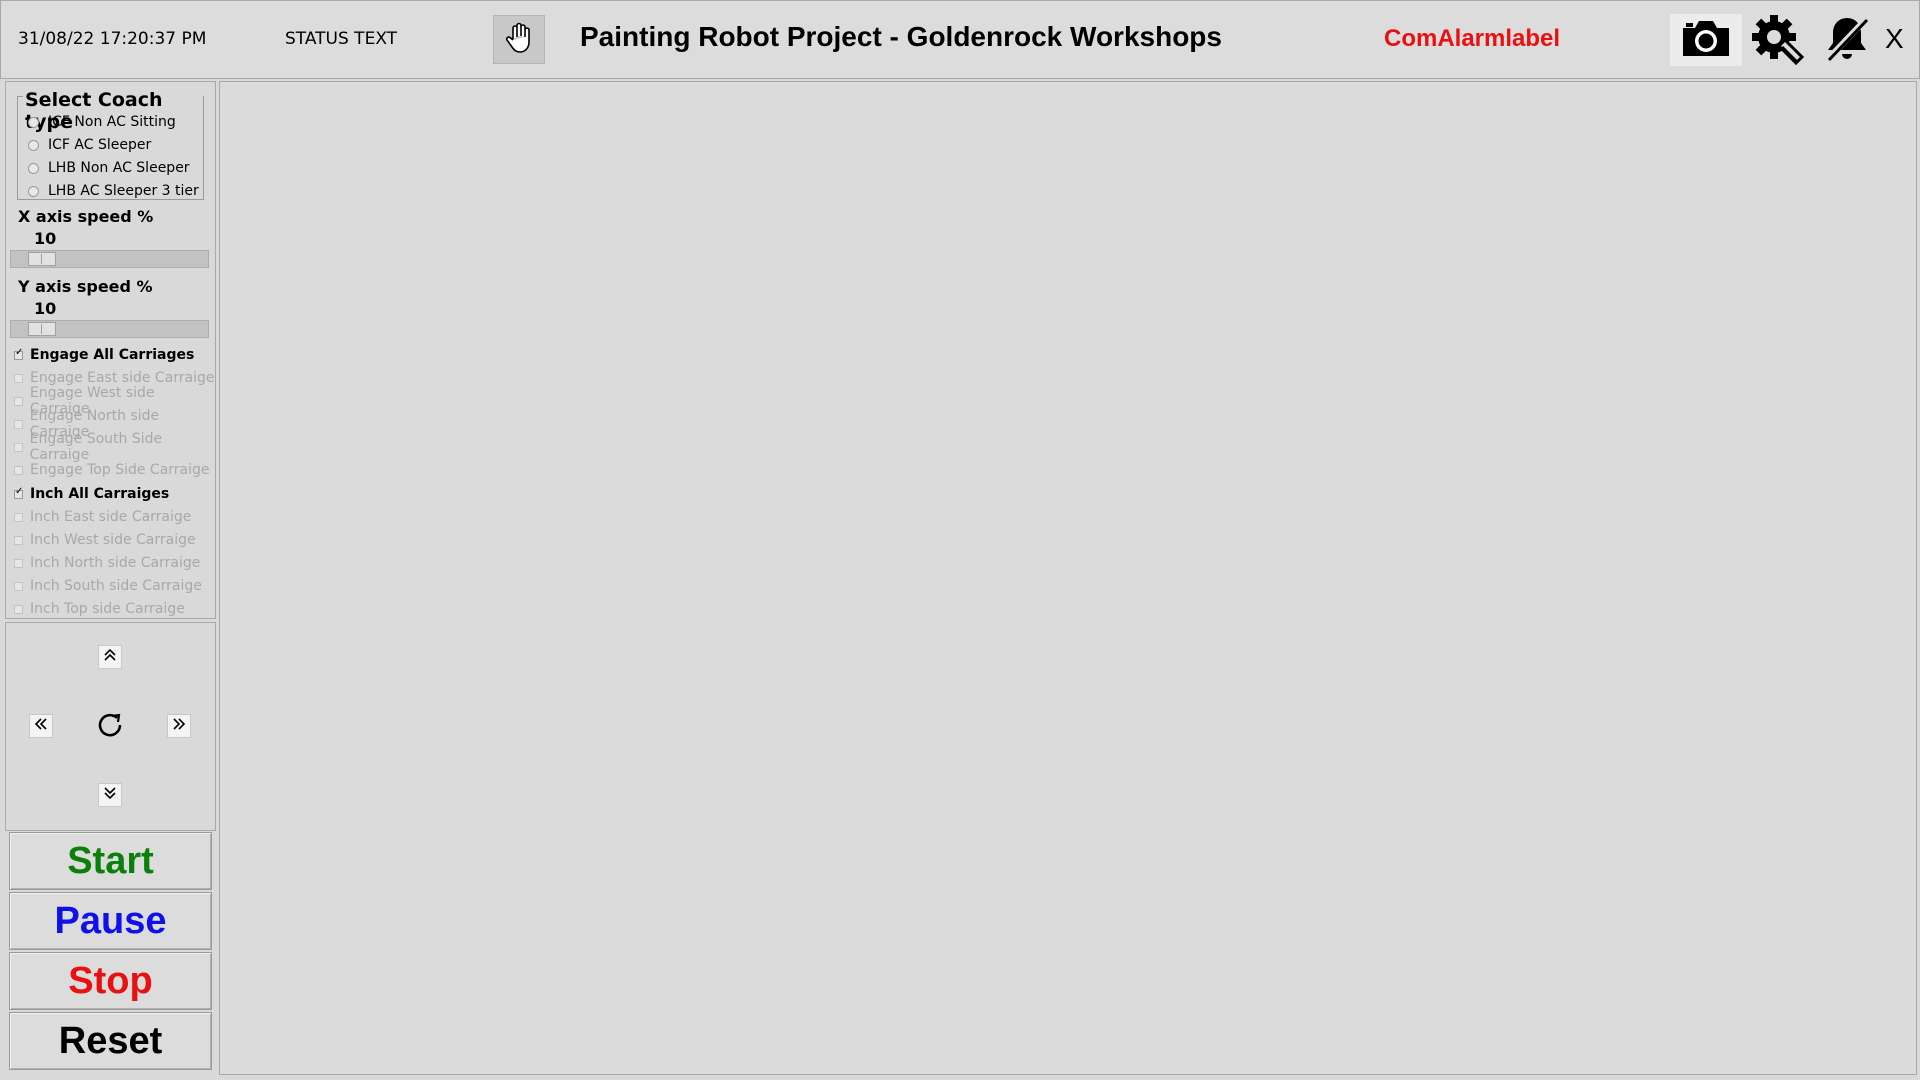 This screenshot has width=1920, height=1080. What do you see at coordinates (123, 191) in the screenshot?
I see `coach-option-label: LHB AC Sleeper 3 tier` at bounding box center [123, 191].